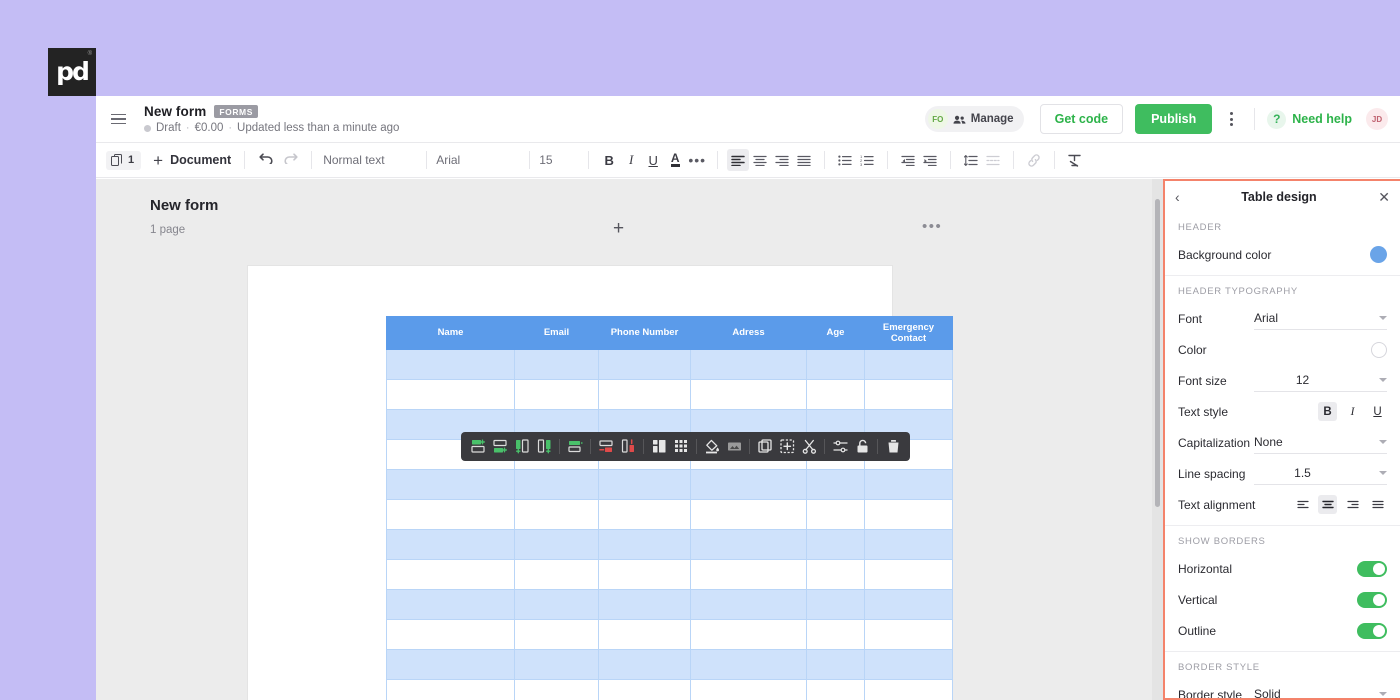 The width and height of the screenshot is (1400, 700). What do you see at coordinates (1384, 197) in the screenshot?
I see `close-icon: ✕` at bounding box center [1384, 197].